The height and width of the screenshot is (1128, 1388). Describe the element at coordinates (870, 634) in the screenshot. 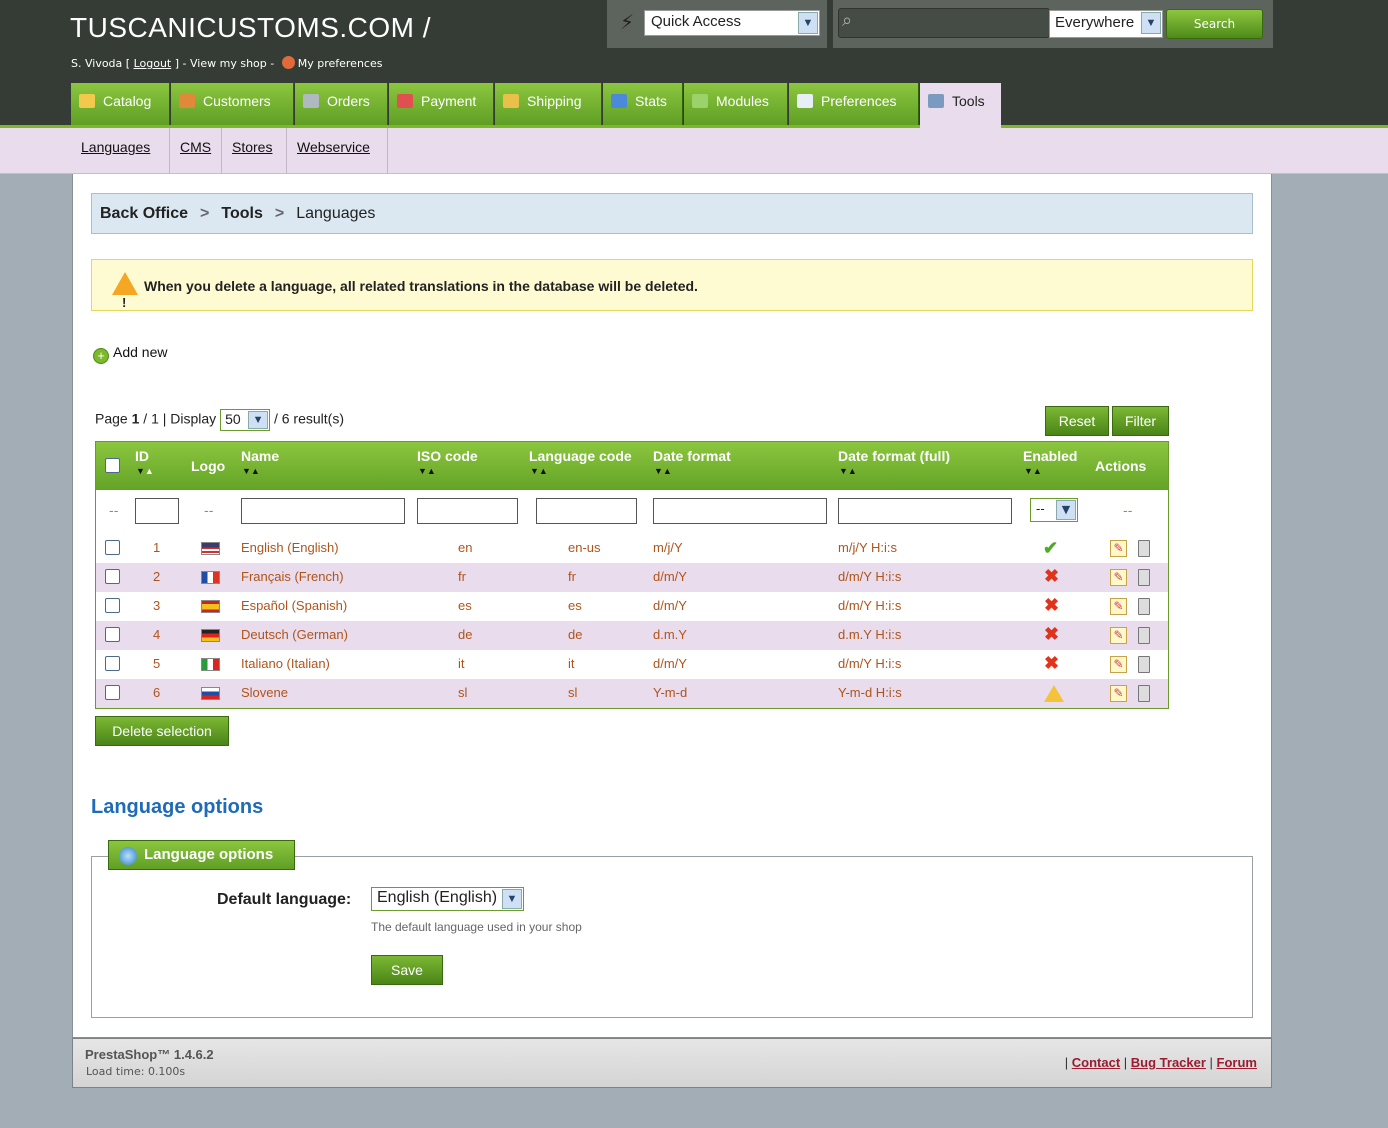

I see `row-date-format-full: d.m.Y H:i:s` at that location.